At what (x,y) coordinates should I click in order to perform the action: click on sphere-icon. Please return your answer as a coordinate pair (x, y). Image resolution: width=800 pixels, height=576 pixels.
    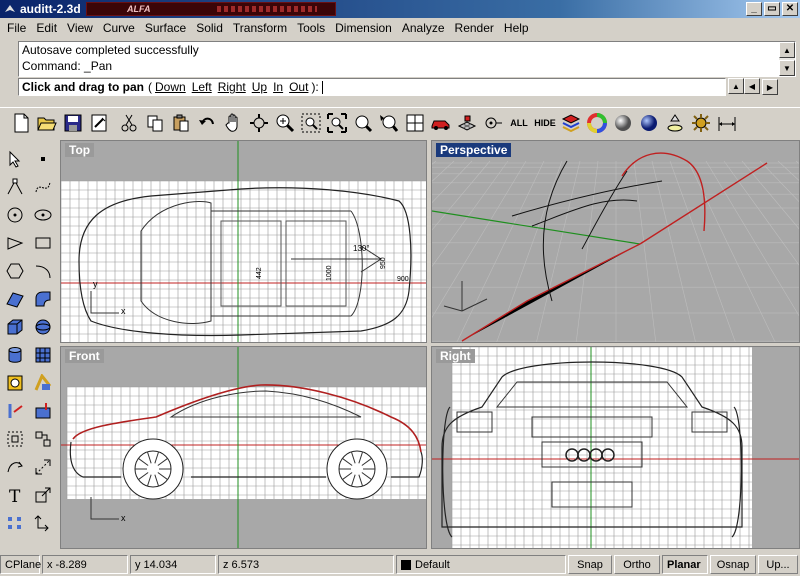
    Looking at the image, I should click on (43, 327).